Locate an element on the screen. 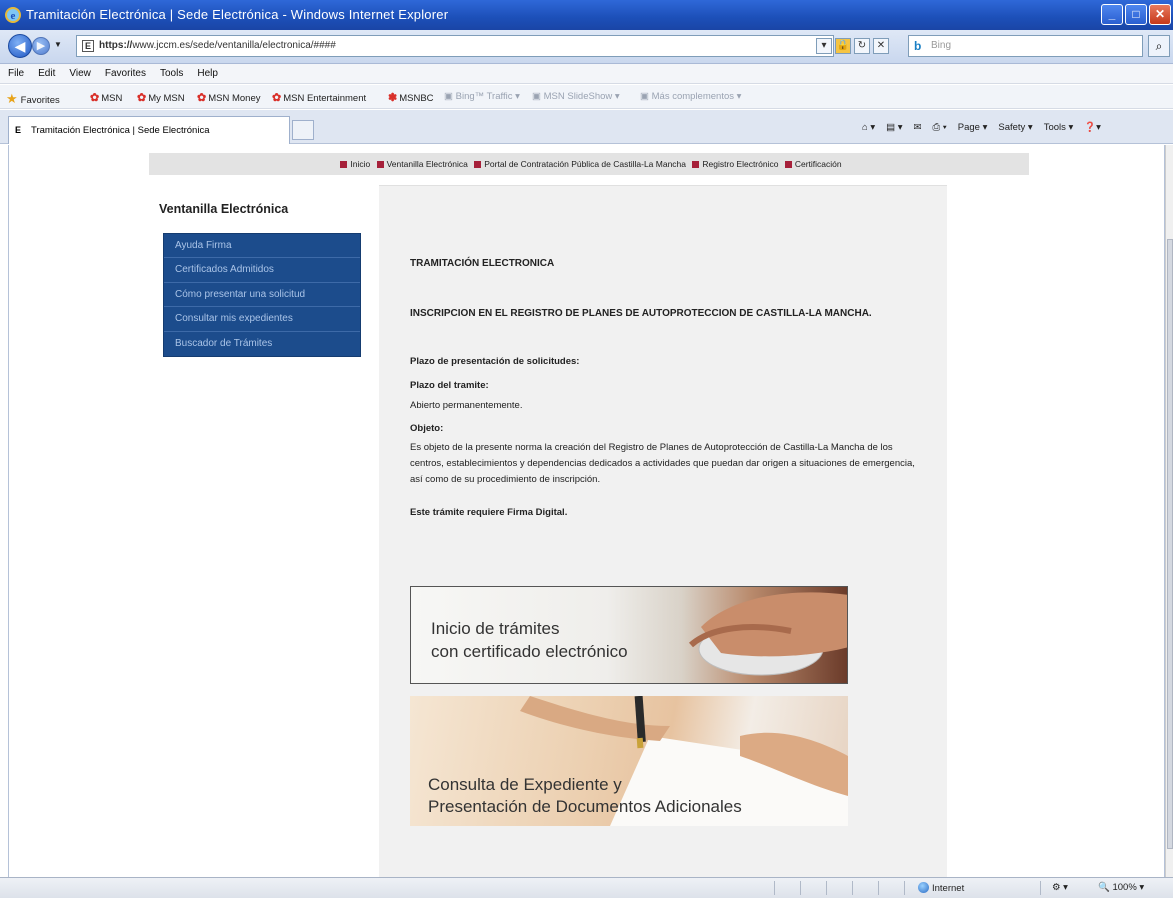  page-favicon-icon: E is located at coordinates (18, 130).